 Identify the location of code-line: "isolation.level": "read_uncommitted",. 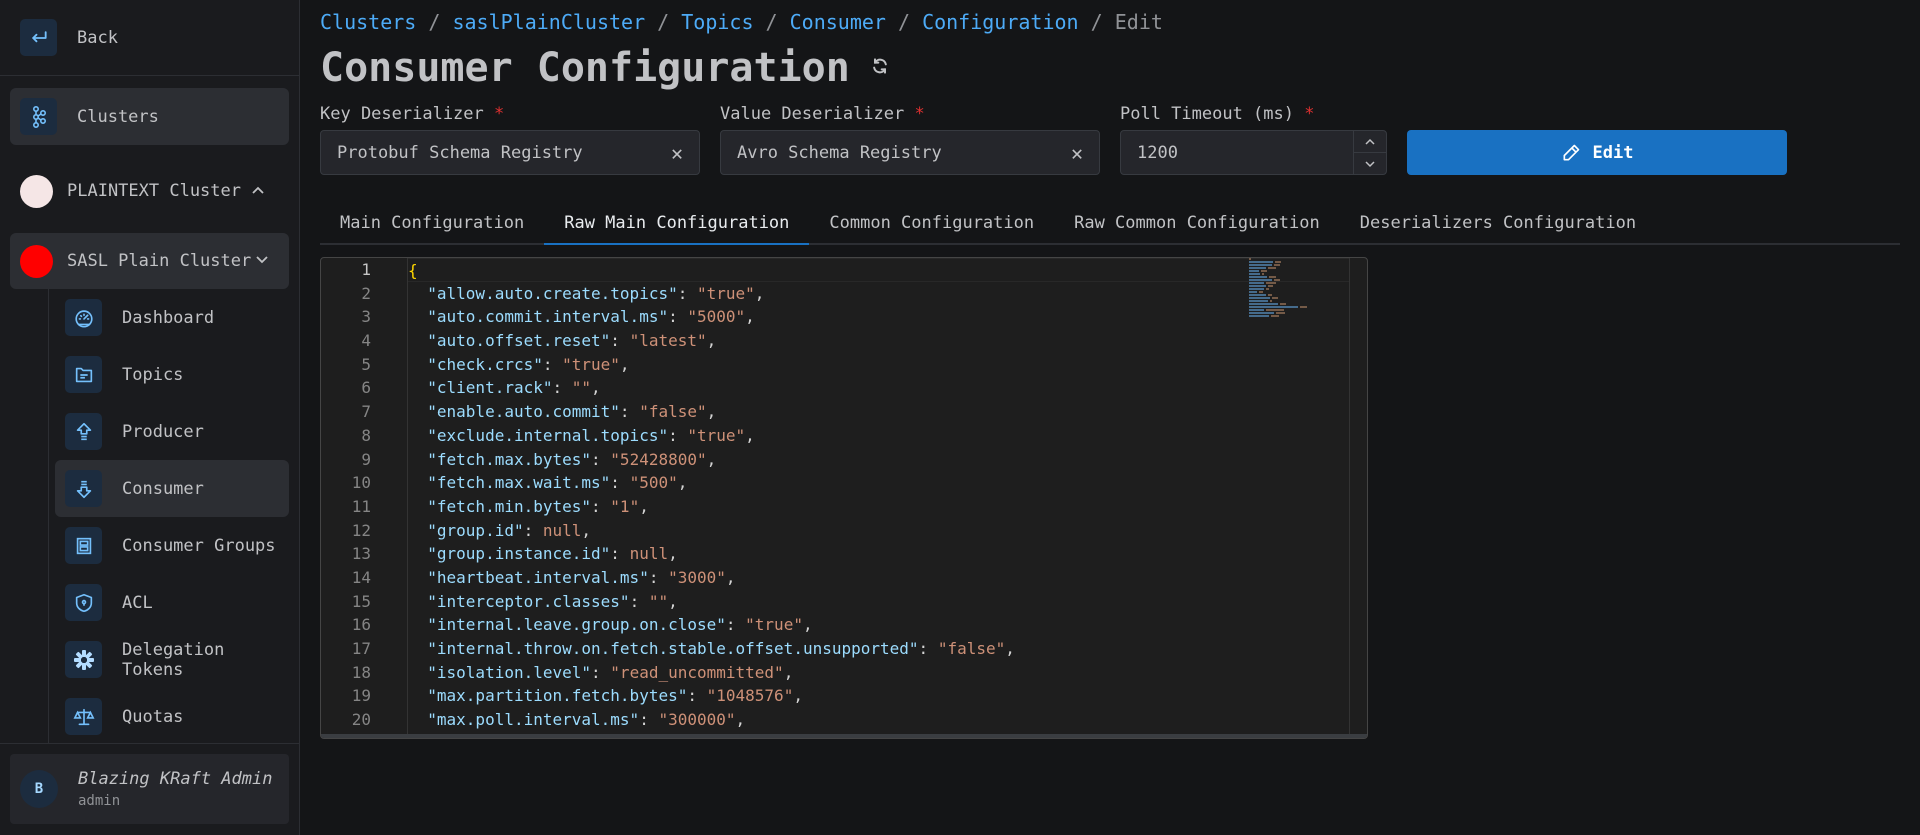
(878, 673).